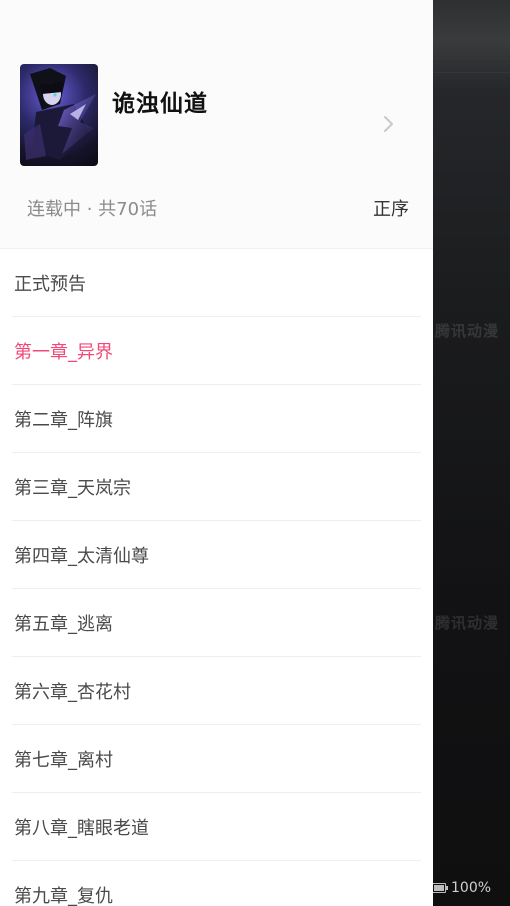  I want to click on serialization-status: 连载中 · 共70话, so click(92, 209).